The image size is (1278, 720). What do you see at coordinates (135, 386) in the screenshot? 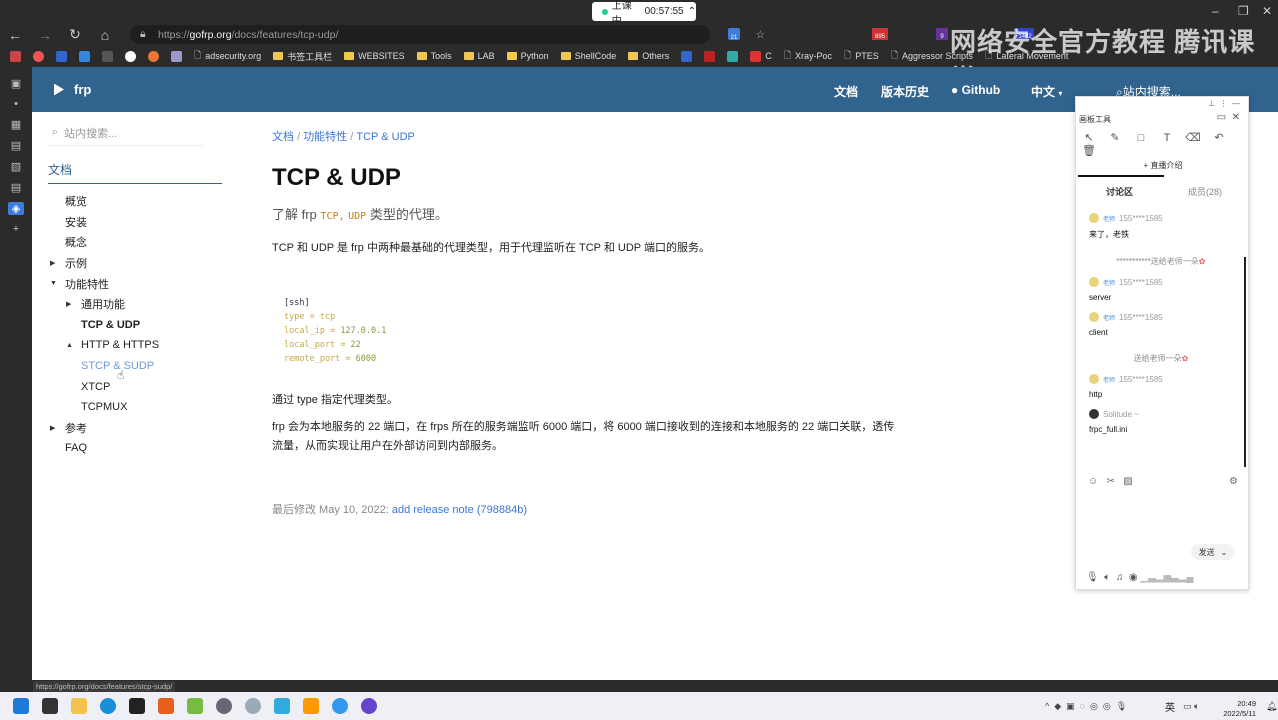
I see `sidebar-item: XTCP` at bounding box center [135, 386].